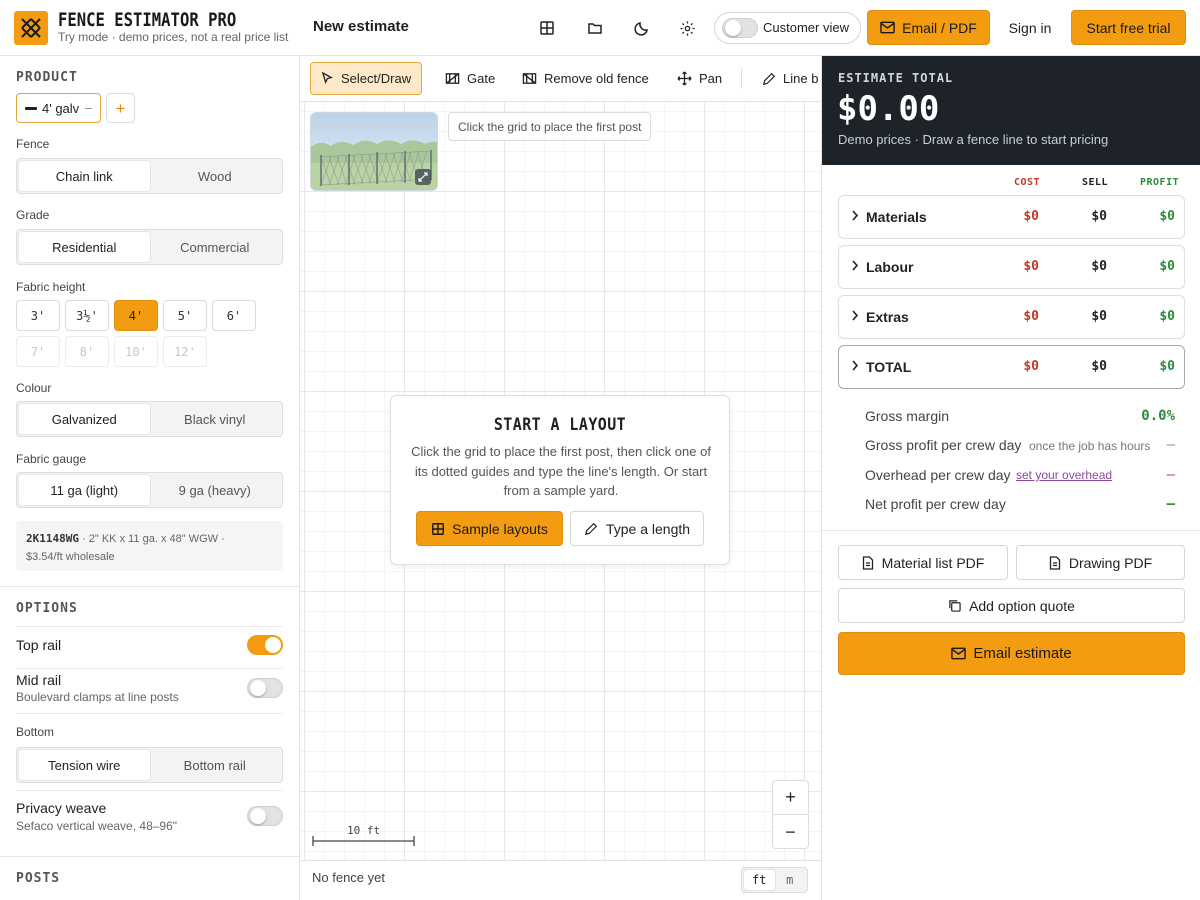 This screenshot has height=900, width=1200. What do you see at coordinates (87, 315) in the screenshot?
I see `height-option-3-5: 3½'` at bounding box center [87, 315].